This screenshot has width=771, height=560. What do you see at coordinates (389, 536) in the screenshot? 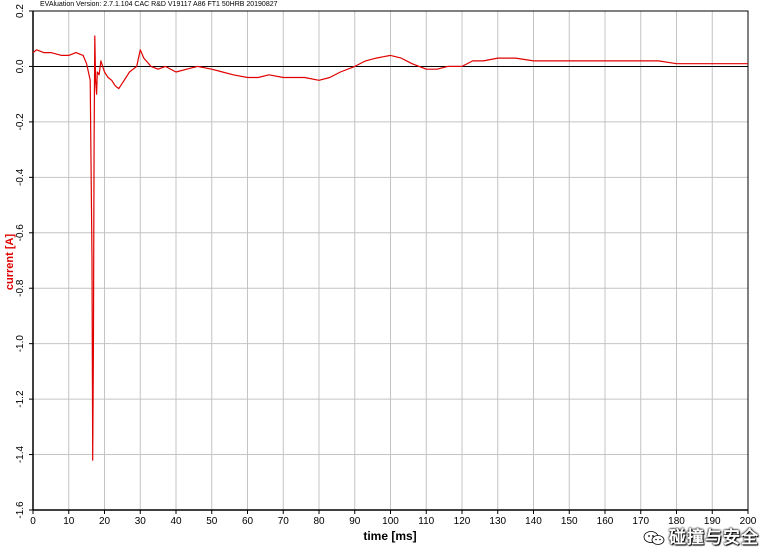
I see `x-axis-label: time [ms]` at bounding box center [389, 536].